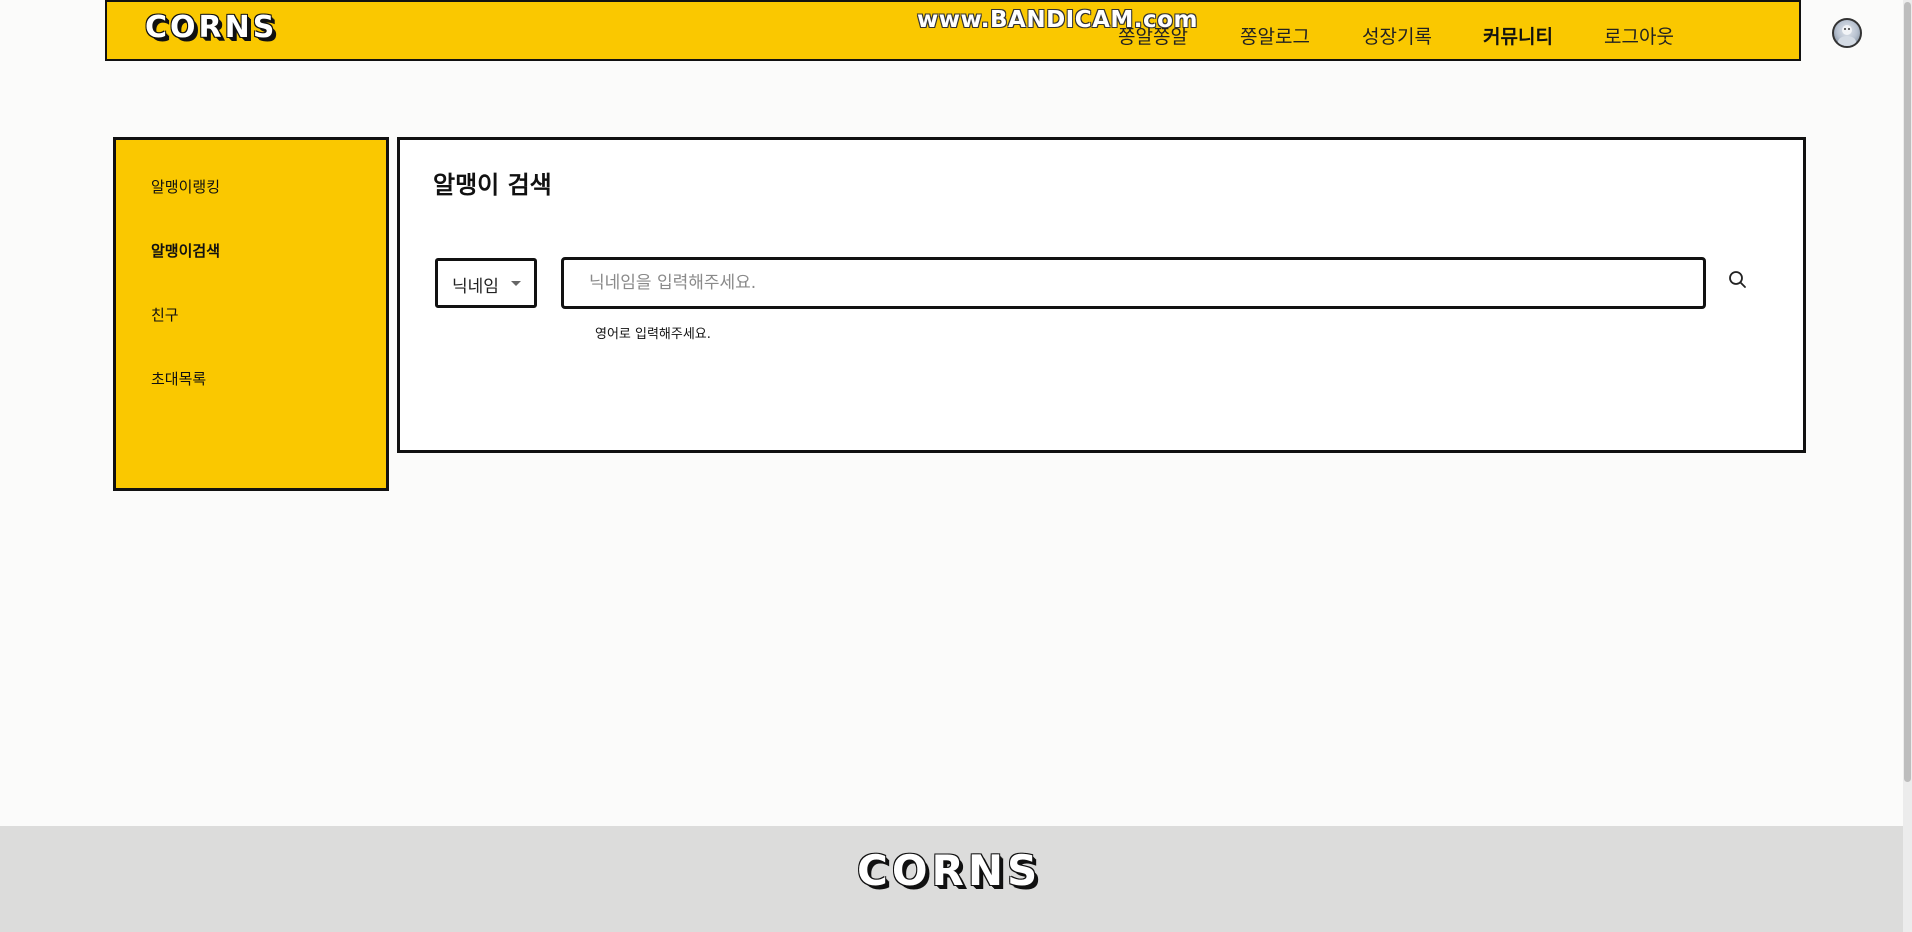 This screenshot has height=932, width=1912. Describe the element at coordinates (1153, 35) in the screenshot. I see `nav-item-jjongal-jjongal: 쫑알쫑알` at that location.